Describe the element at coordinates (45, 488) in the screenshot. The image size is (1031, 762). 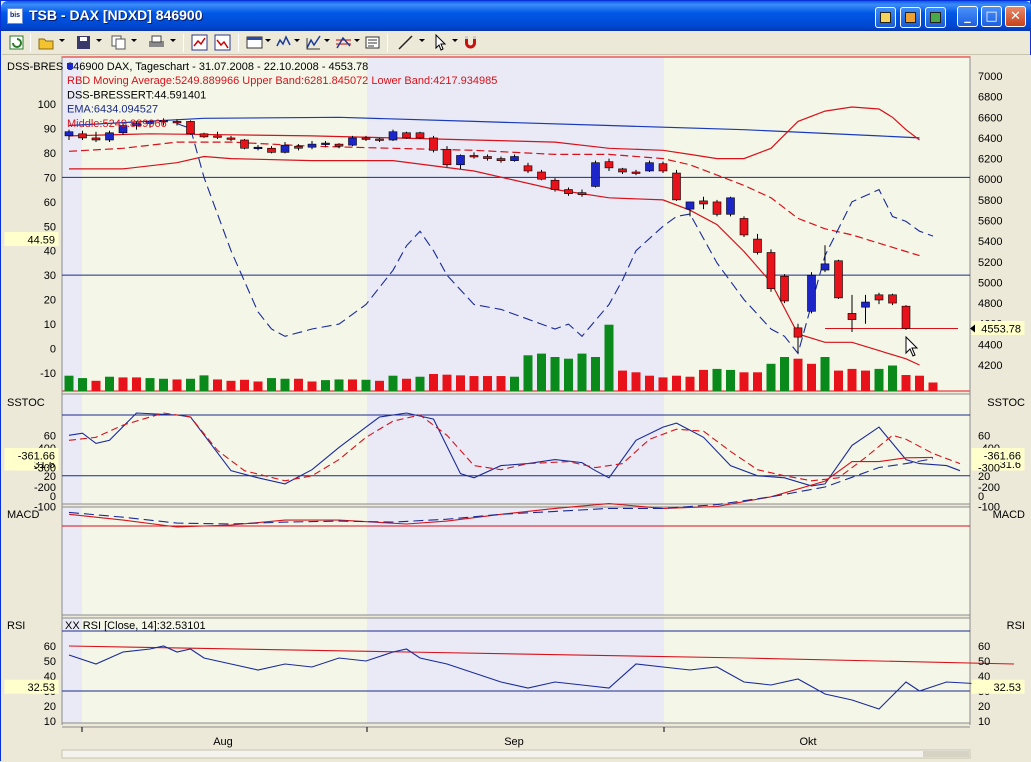
I see `macd-left-tick: -200` at that location.